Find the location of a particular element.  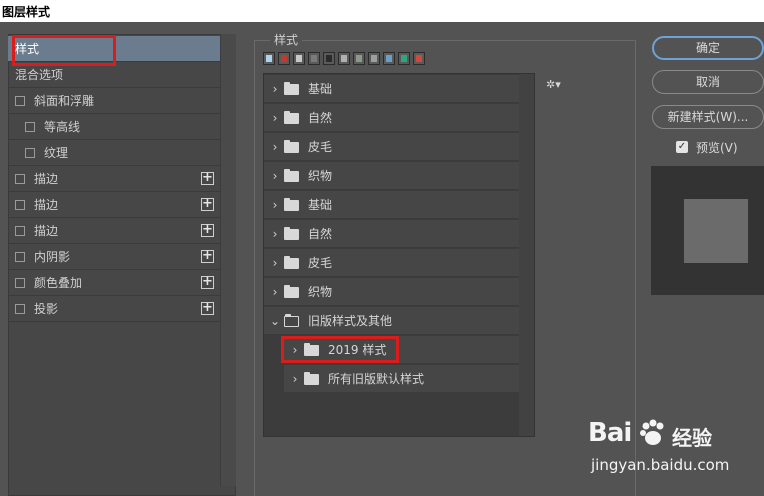

effect-label: 斜面和浮雕 is located at coordinates (64, 101).